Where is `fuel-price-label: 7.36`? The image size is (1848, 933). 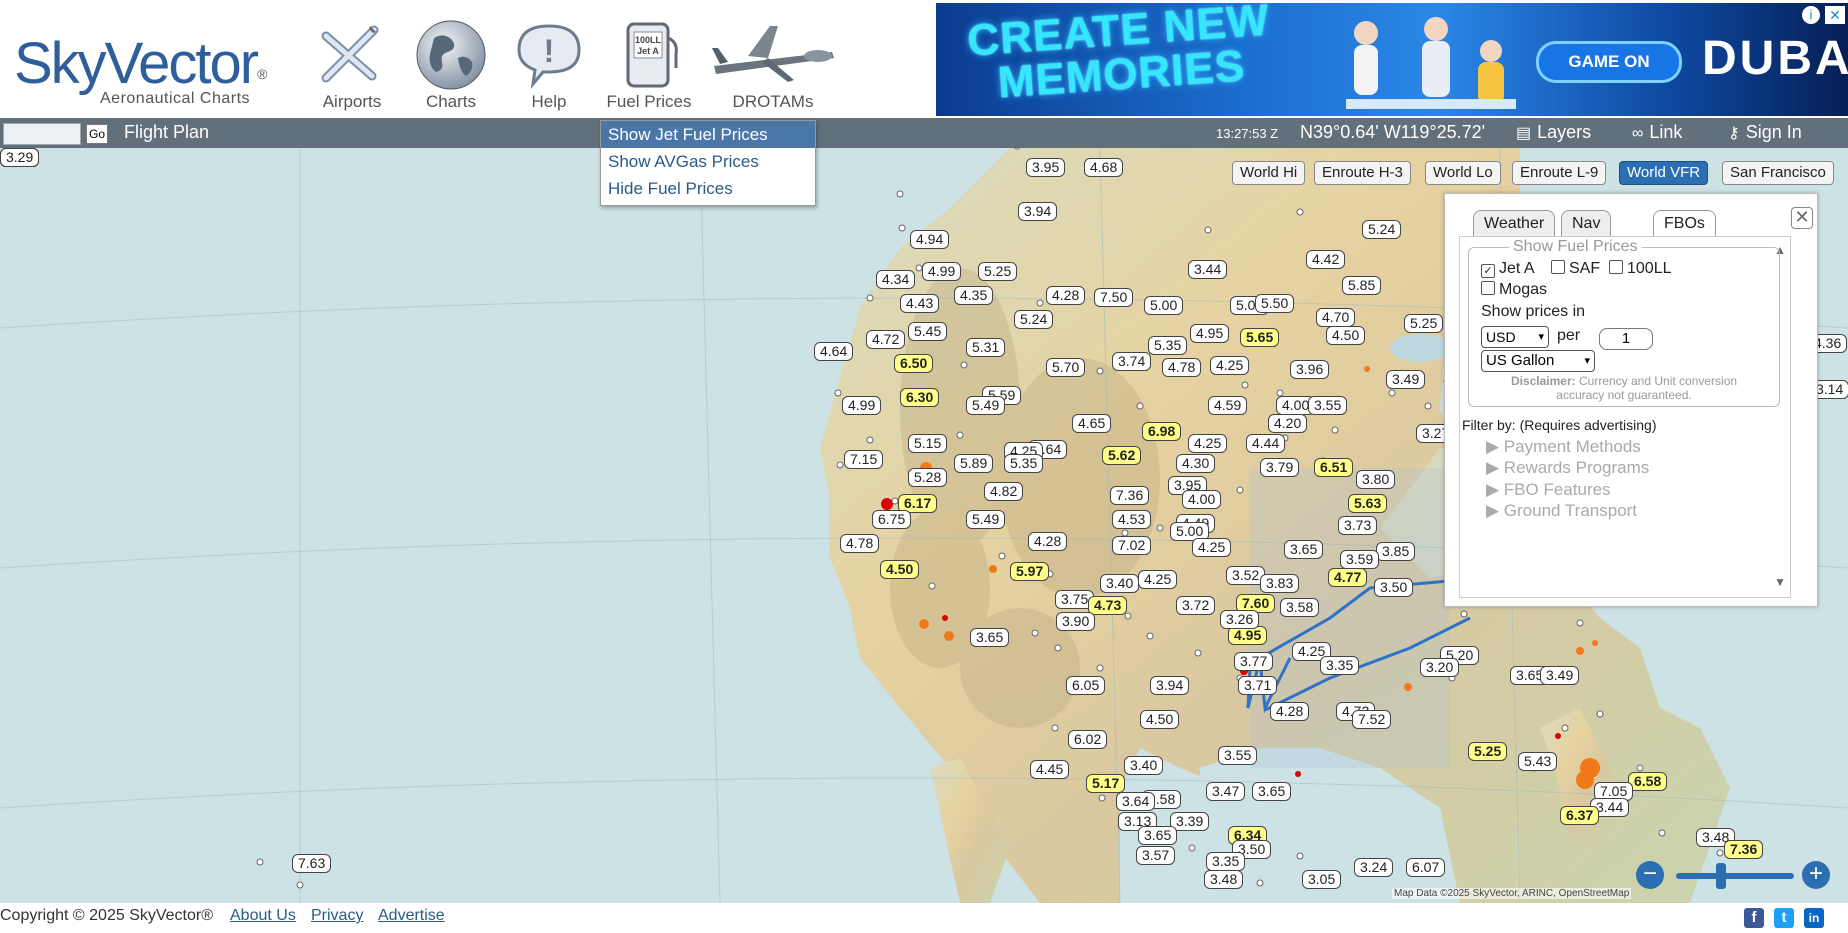
fuel-price-label: 7.36 is located at coordinates (1130, 495).